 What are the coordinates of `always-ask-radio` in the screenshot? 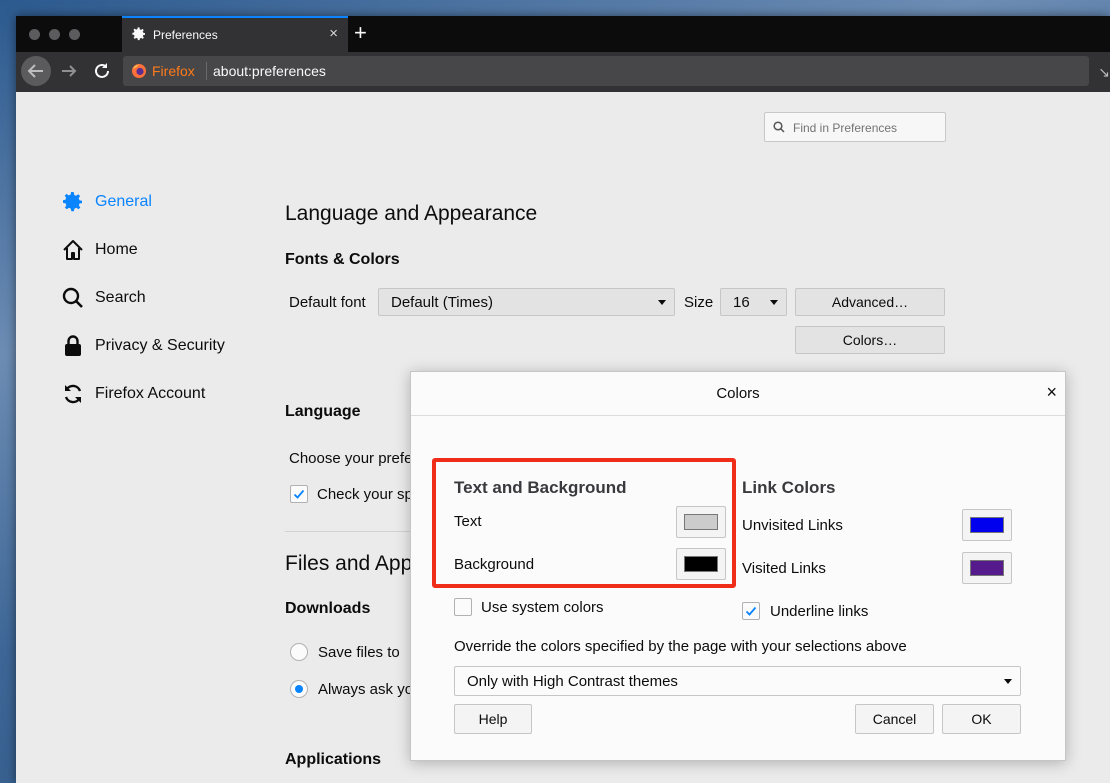 It's located at (299, 689).